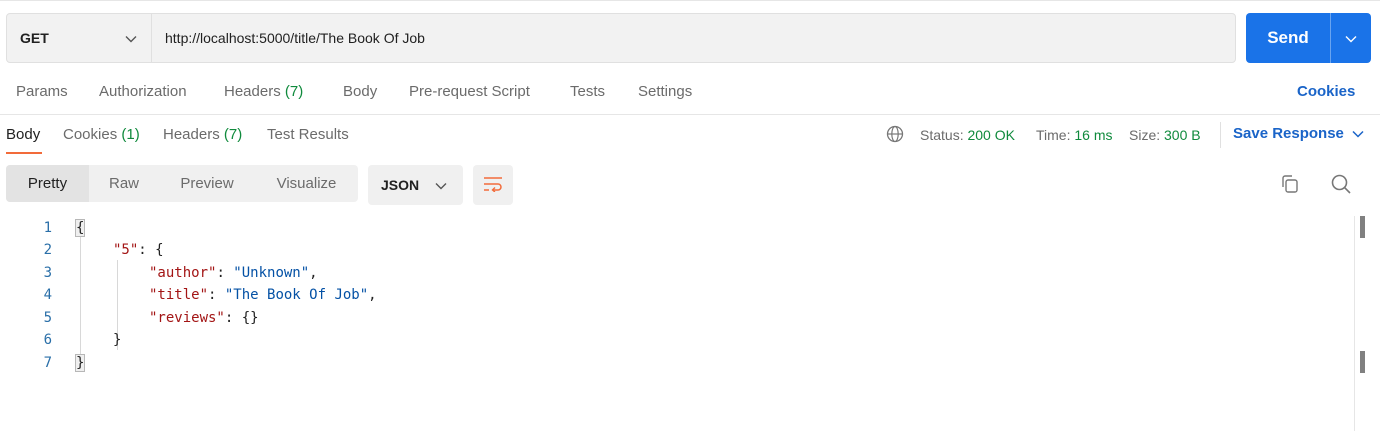 This screenshot has width=1380, height=431. Describe the element at coordinates (1093, 135) in the screenshot. I see `time-value: 16 ms` at that location.